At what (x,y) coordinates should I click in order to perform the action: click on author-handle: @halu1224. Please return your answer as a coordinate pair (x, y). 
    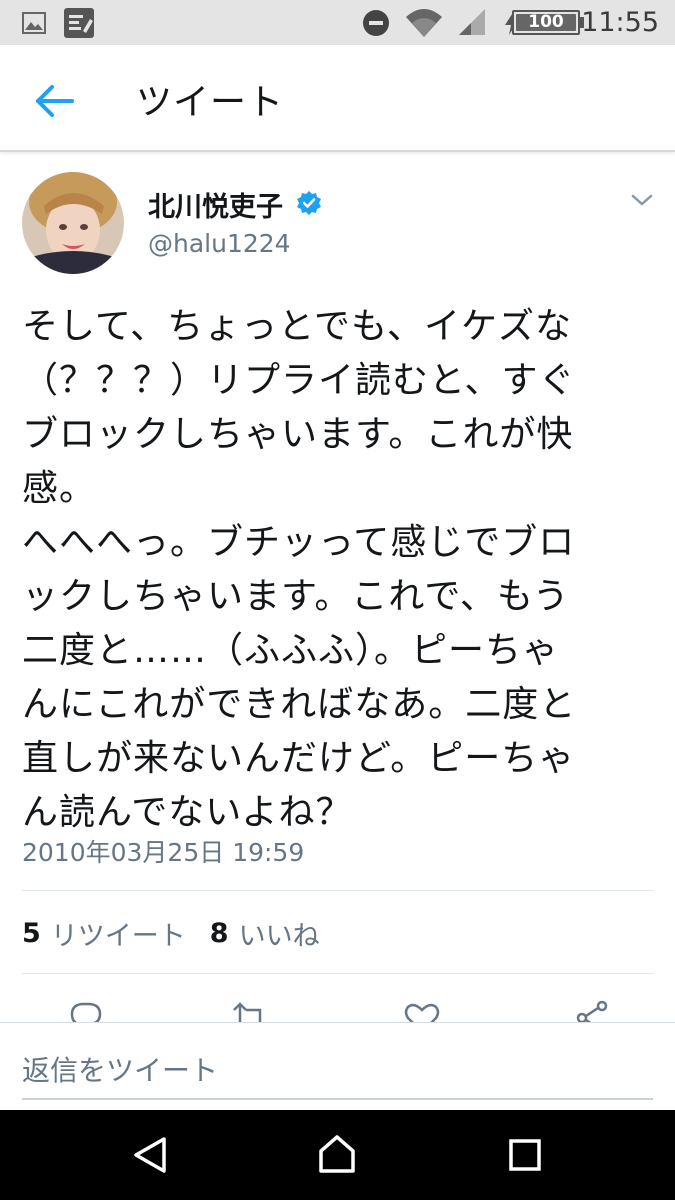
    Looking at the image, I should click on (219, 243).